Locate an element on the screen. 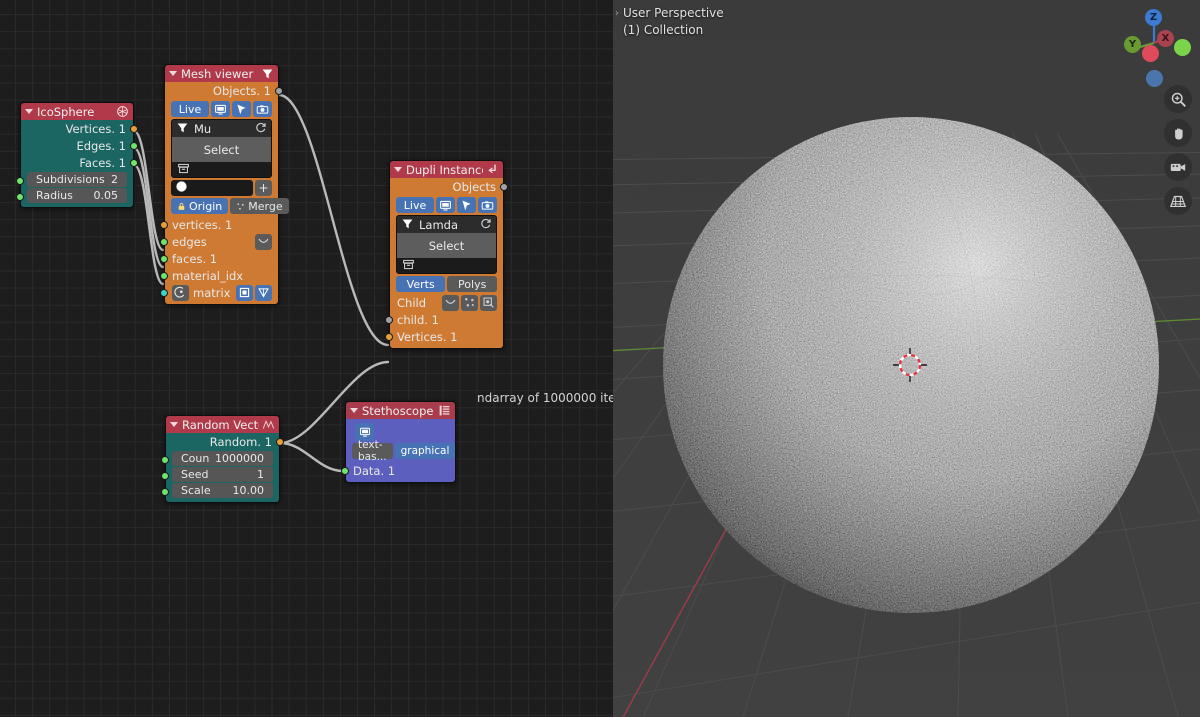 This screenshot has width=1200, height=717. prop-count: Coun 1000000 is located at coordinates (222, 458).